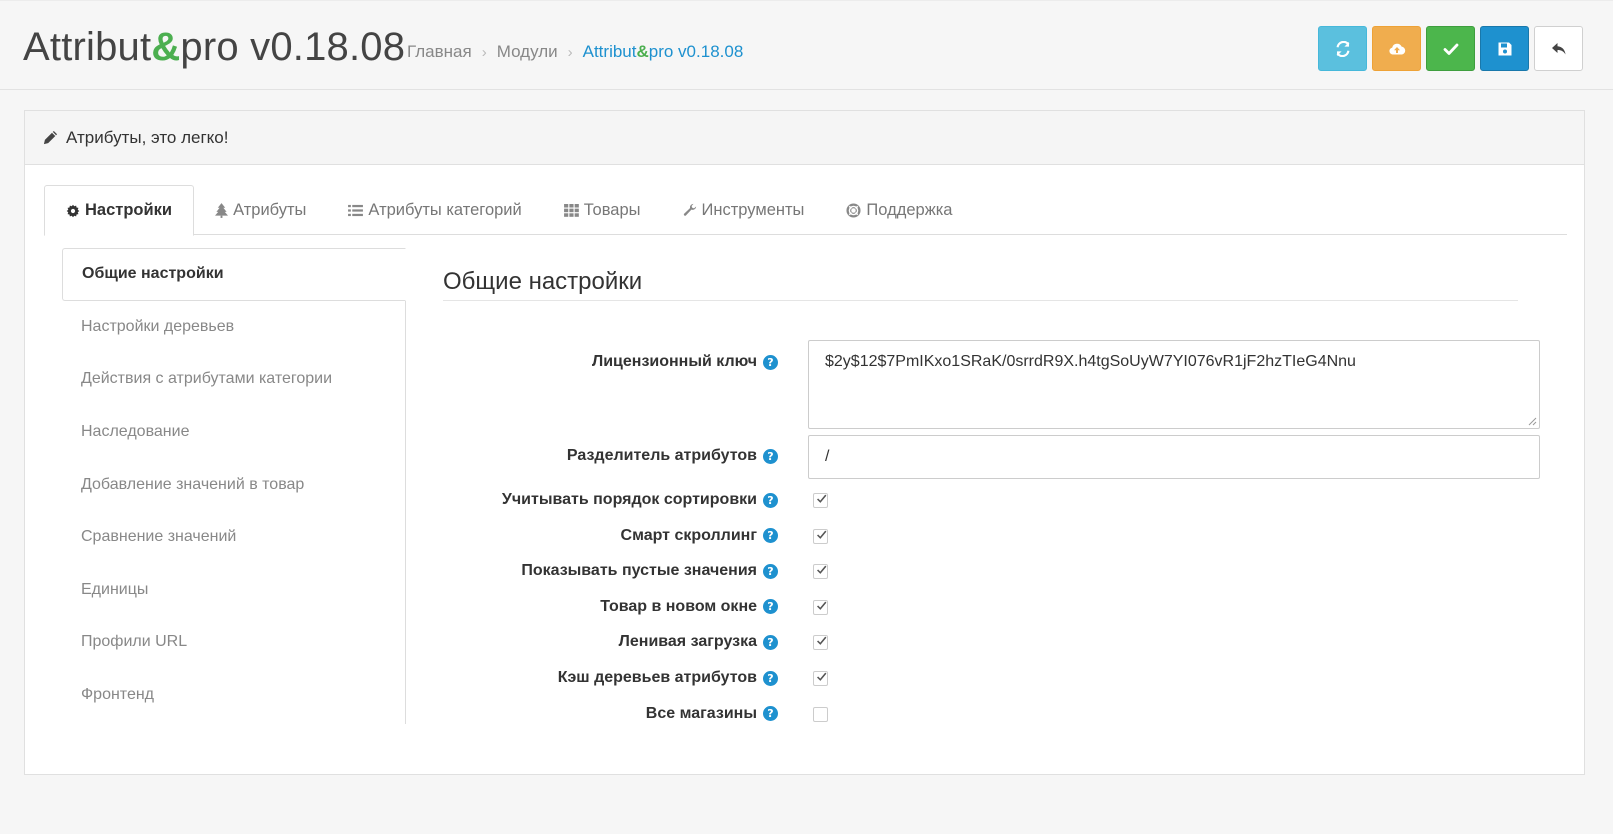 This screenshot has width=1613, height=834. What do you see at coordinates (50, 137) in the screenshot?
I see `pencil-icon` at bounding box center [50, 137].